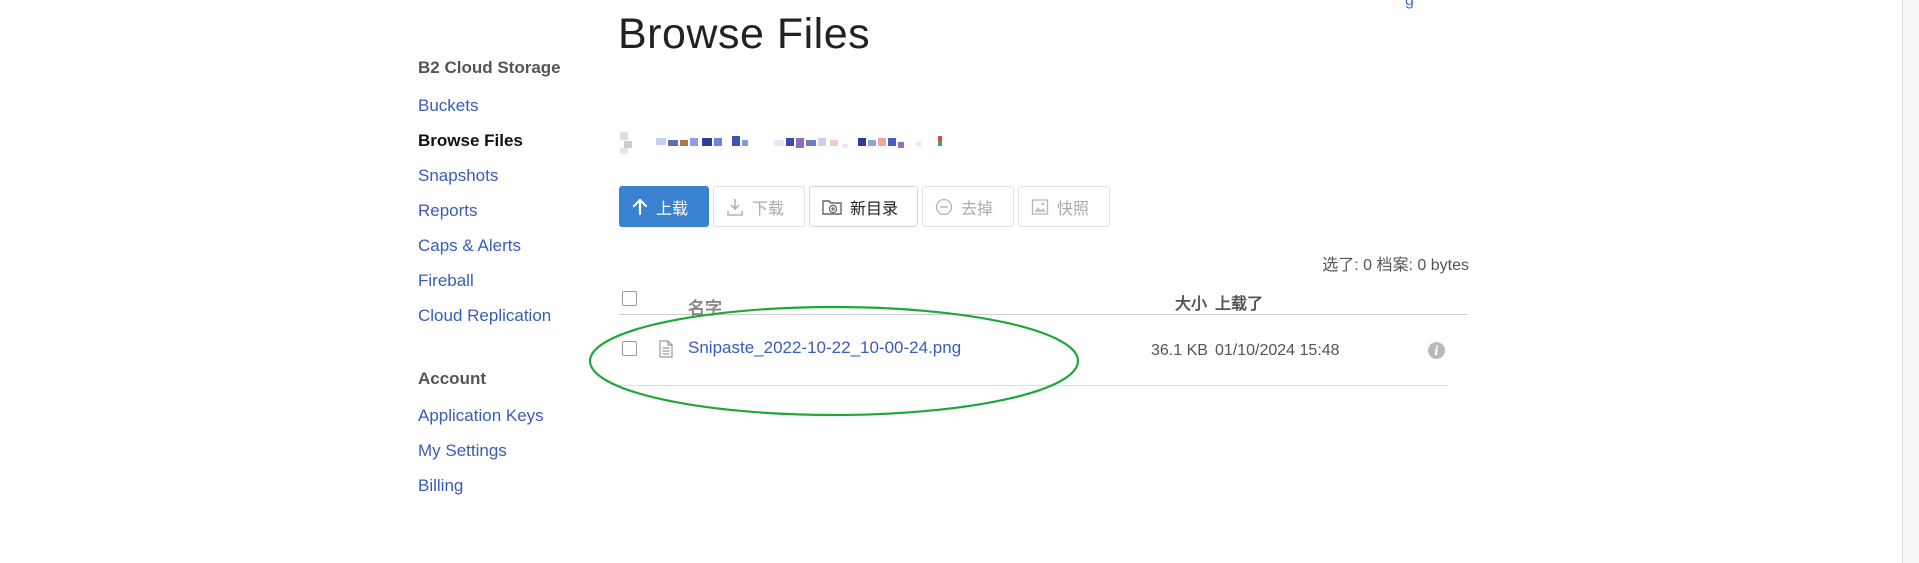 This screenshot has width=1919, height=563. Describe the element at coordinates (448, 211) in the screenshot. I see `sidebar-item-reports: Reports` at that location.